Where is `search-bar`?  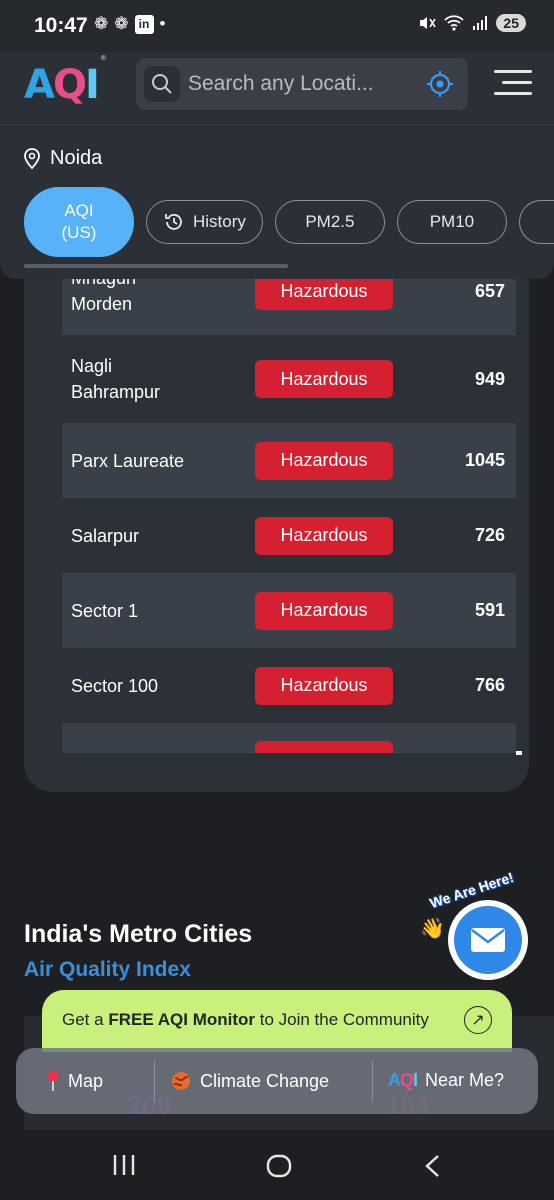 search-bar is located at coordinates (302, 84).